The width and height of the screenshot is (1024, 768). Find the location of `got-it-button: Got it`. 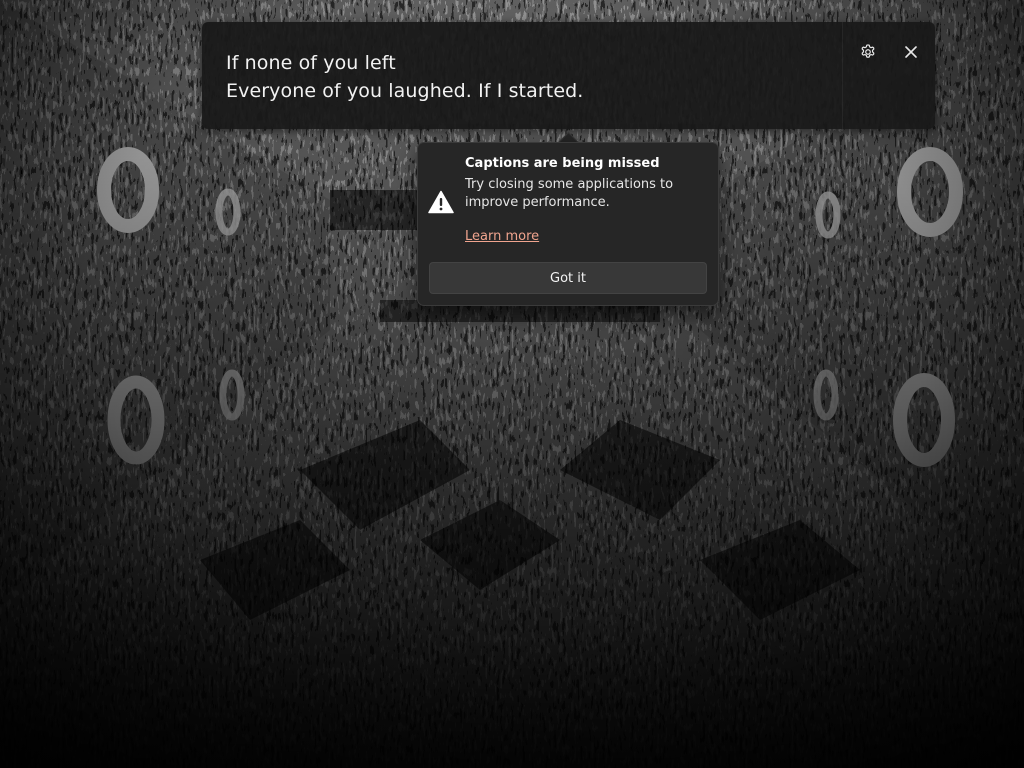

got-it-button: Got it is located at coordinates (568, 278).